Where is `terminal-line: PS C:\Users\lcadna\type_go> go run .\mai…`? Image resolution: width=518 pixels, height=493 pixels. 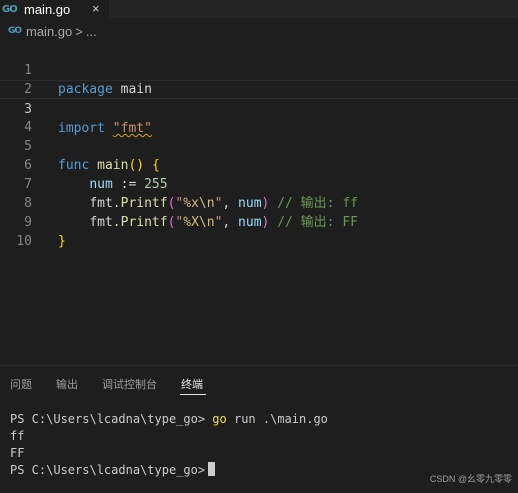 terminal-line: PS C:\Users\lcadna\type_go> go run .\mai… is located at coordinates (260, 419).